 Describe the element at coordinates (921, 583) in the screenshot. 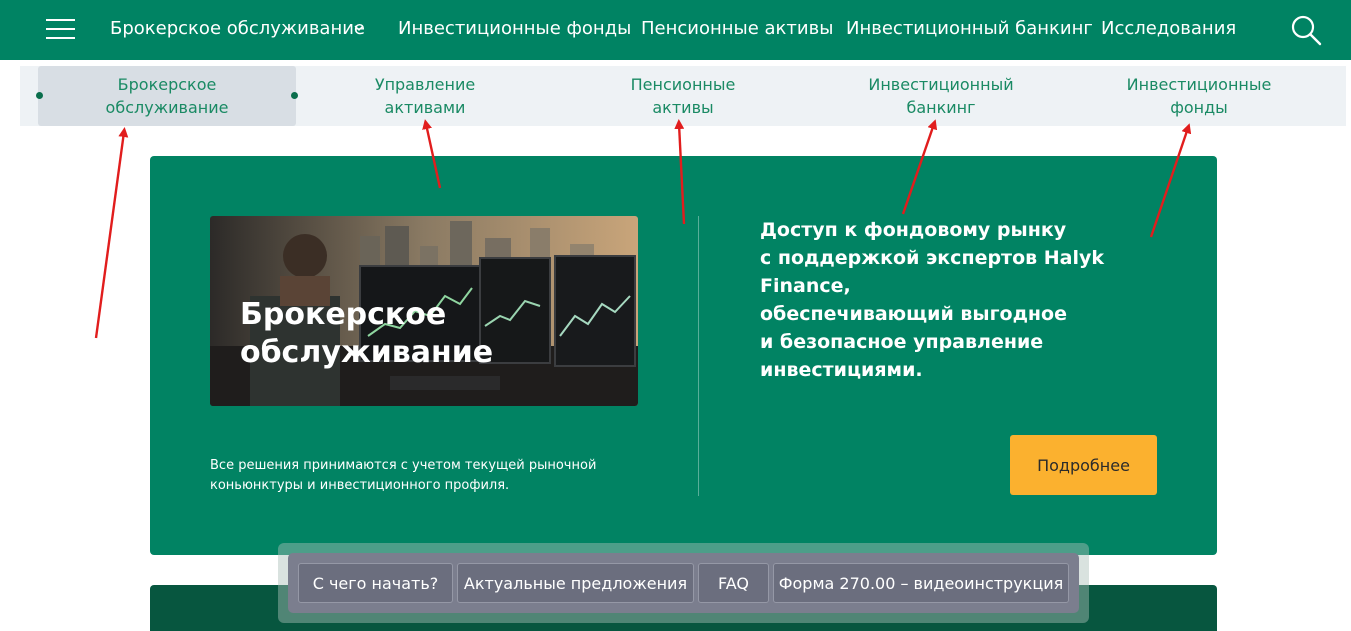

I see `tab-form-270-video: Форма 270.00 – видеоинструкция` at that location.